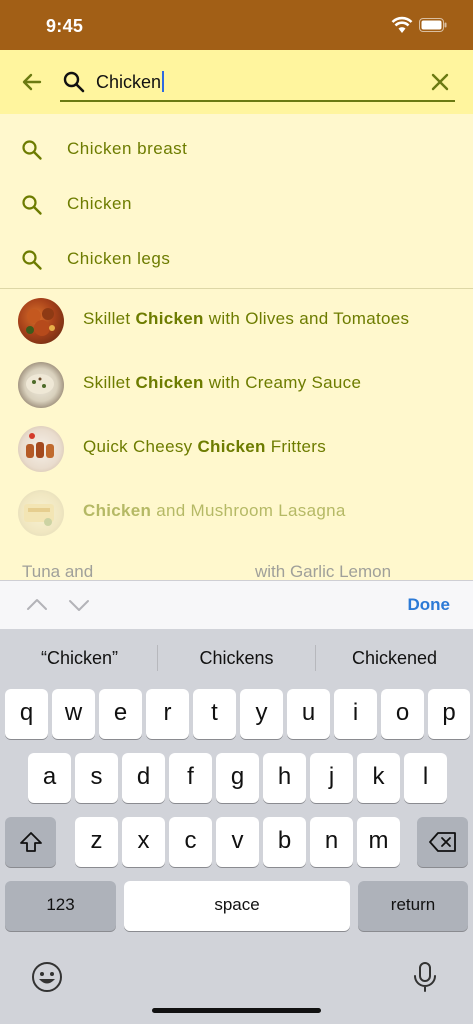 Image resolution: width=473 pixels, height=1024 pixels. Describe the element at coordinates (130, 82) in the screenshot. I see `search-query: Chicken` at that location.